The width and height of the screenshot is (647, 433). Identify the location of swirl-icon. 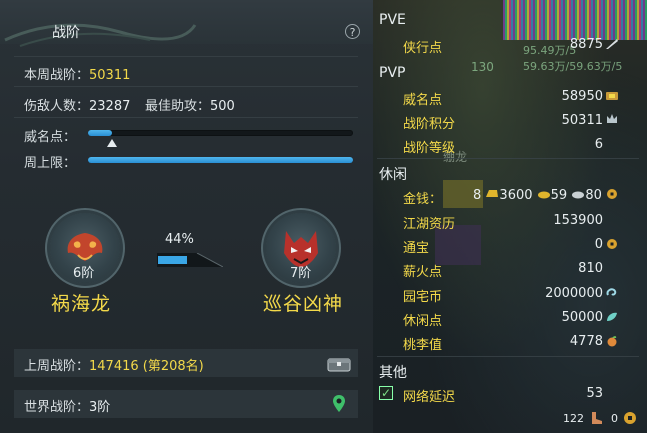
(611, 292).